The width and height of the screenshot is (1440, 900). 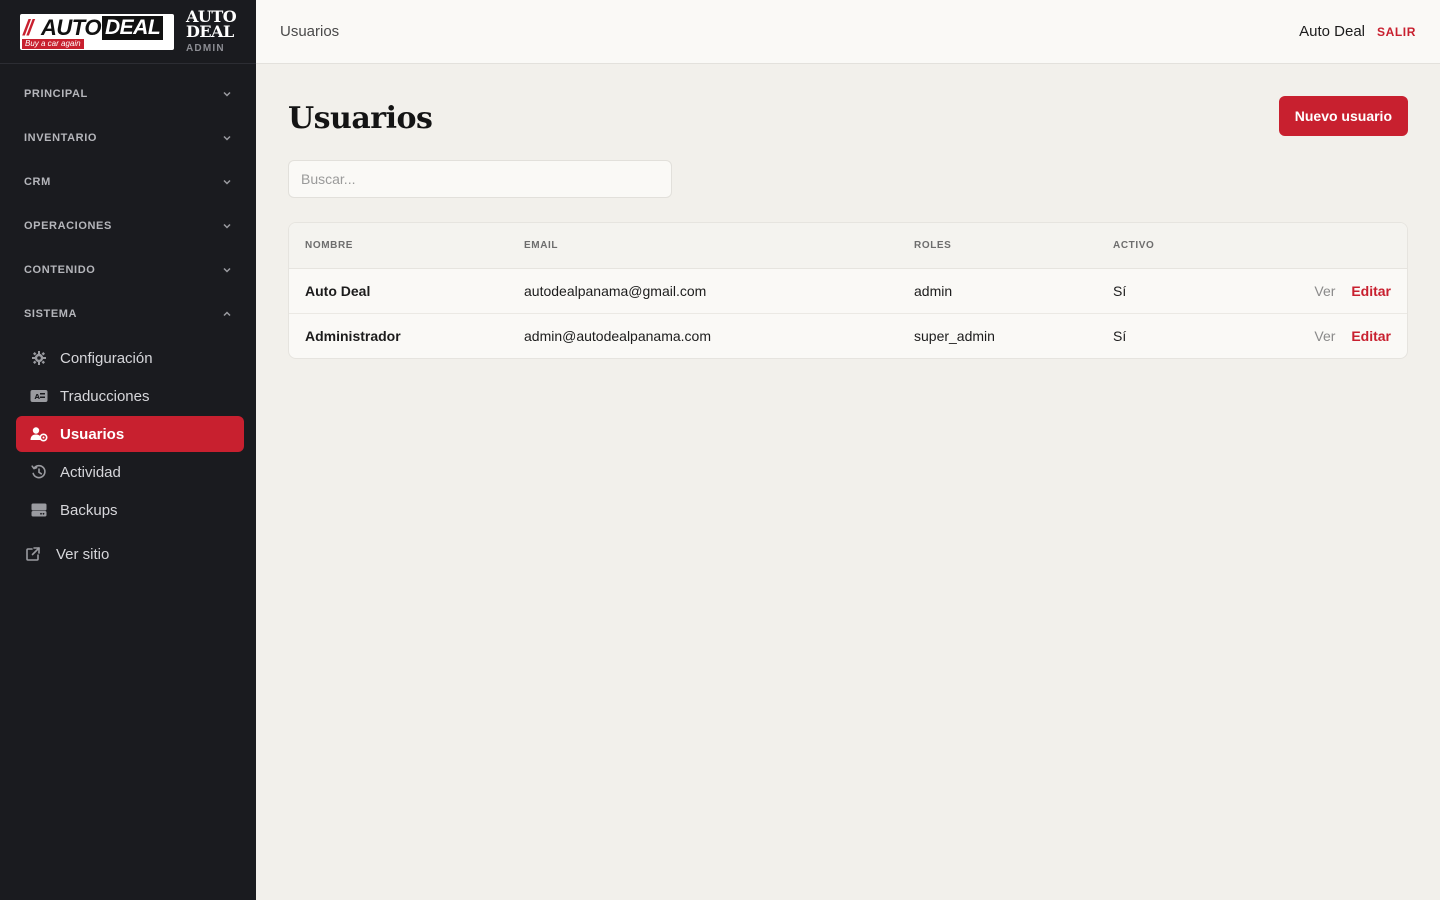 I want to click on column-header-activo: ACTIVO, so click(x=1172, y=246).